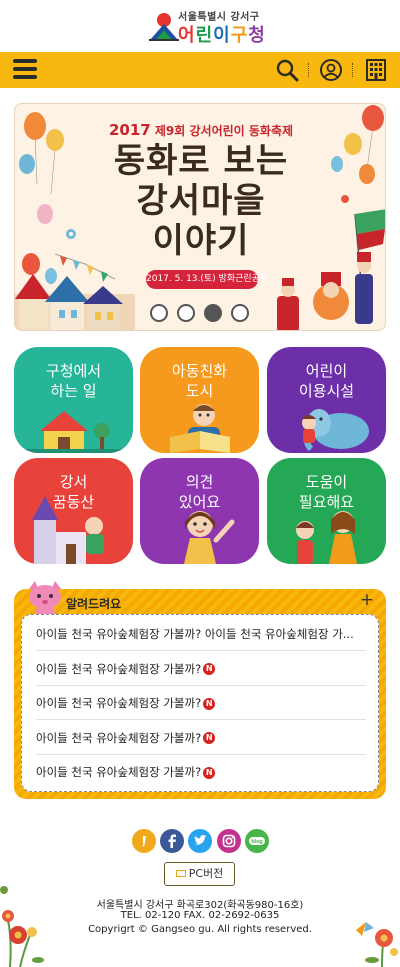  I want to click on twitter-icon, so click(200, 841).